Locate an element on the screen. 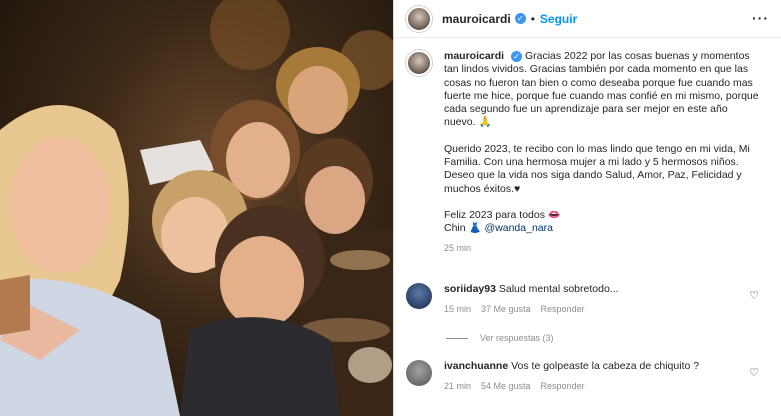 The width and height of the screenshot is (781, 416). comment-time: 15 min is located at coordinates (458, 309).